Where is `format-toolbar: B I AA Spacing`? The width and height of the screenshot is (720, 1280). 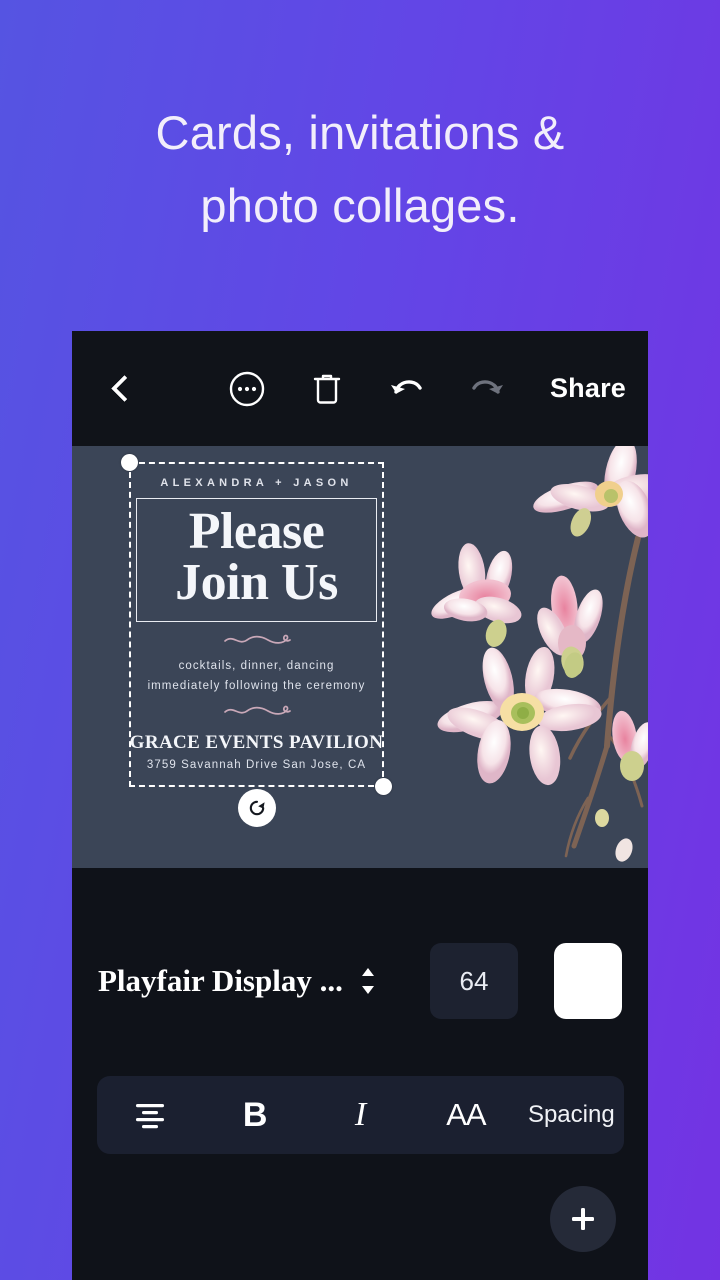 format-toolbar: B I AA Spacing is located at coordinates (360, 1115).